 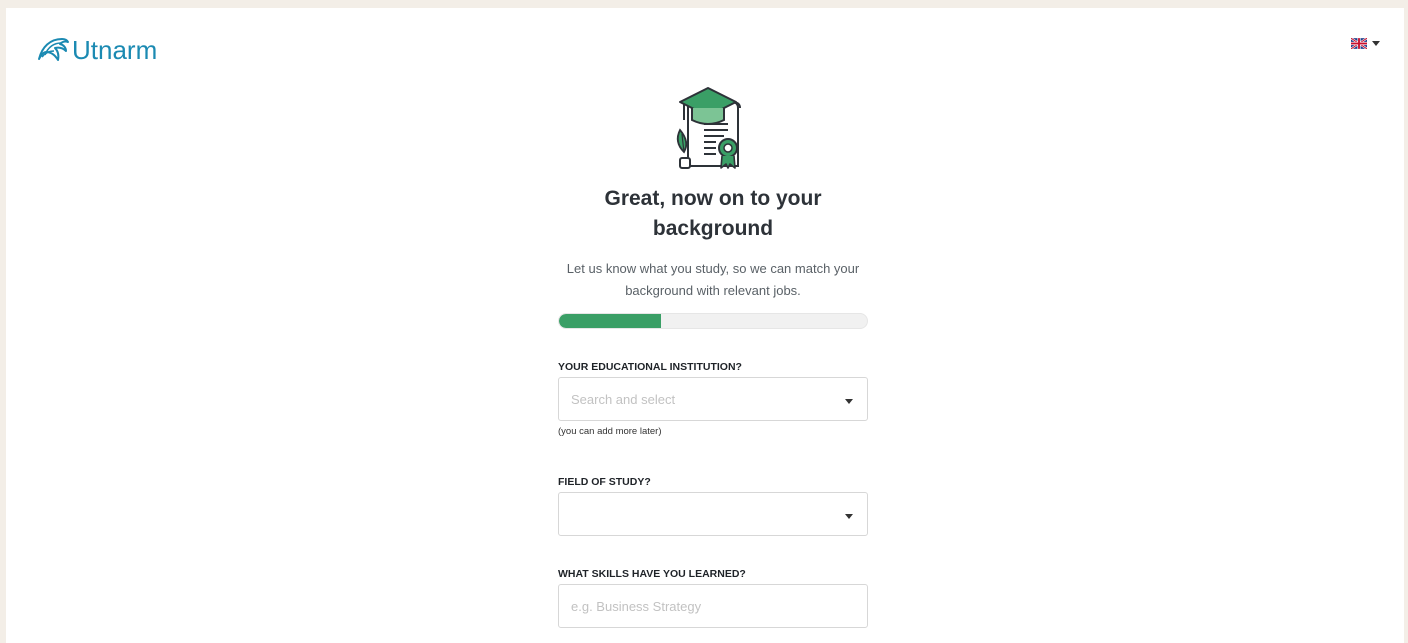 What do you see at coordinates (623, 399) in the screenshot?
I see `institution-placeholder: Search and select` at bounding box center [623, 399].